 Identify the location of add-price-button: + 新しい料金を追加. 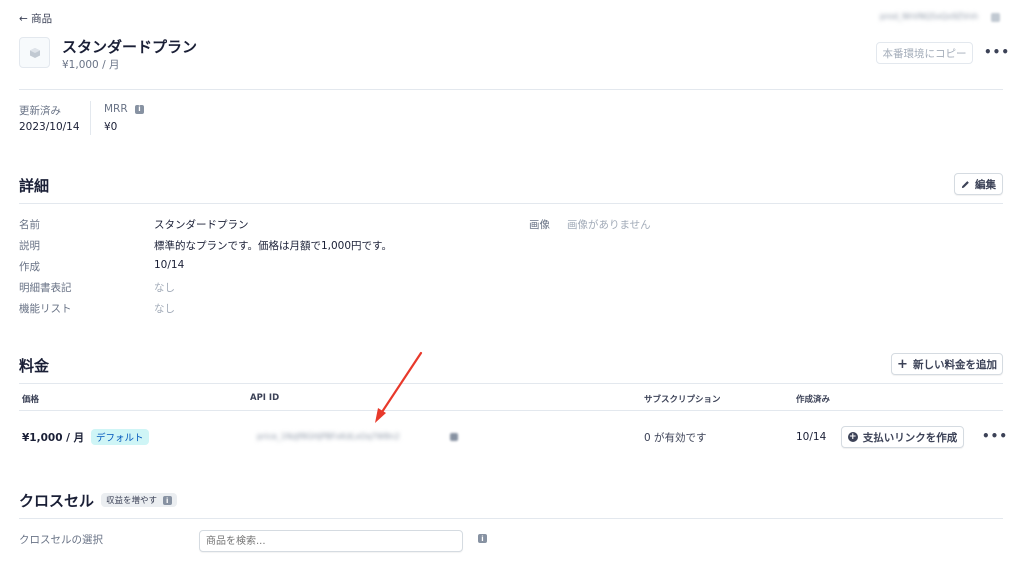
(947, 364).